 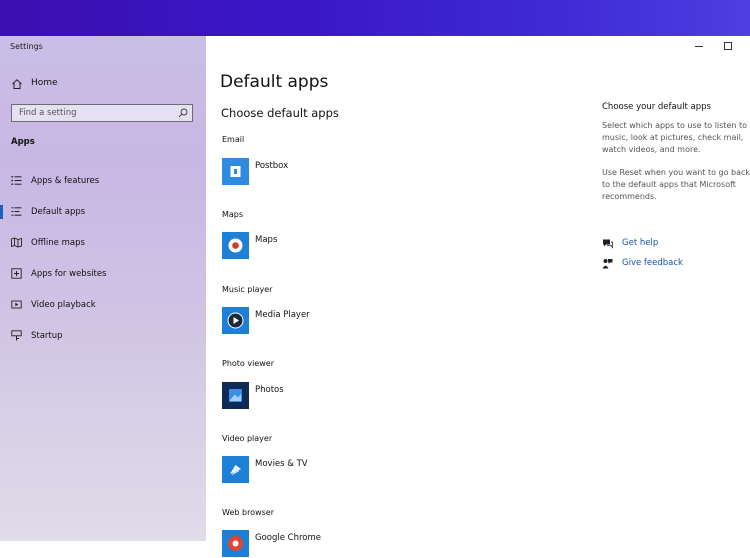 I want to click on startup-icon, so click(x=16, y=335).